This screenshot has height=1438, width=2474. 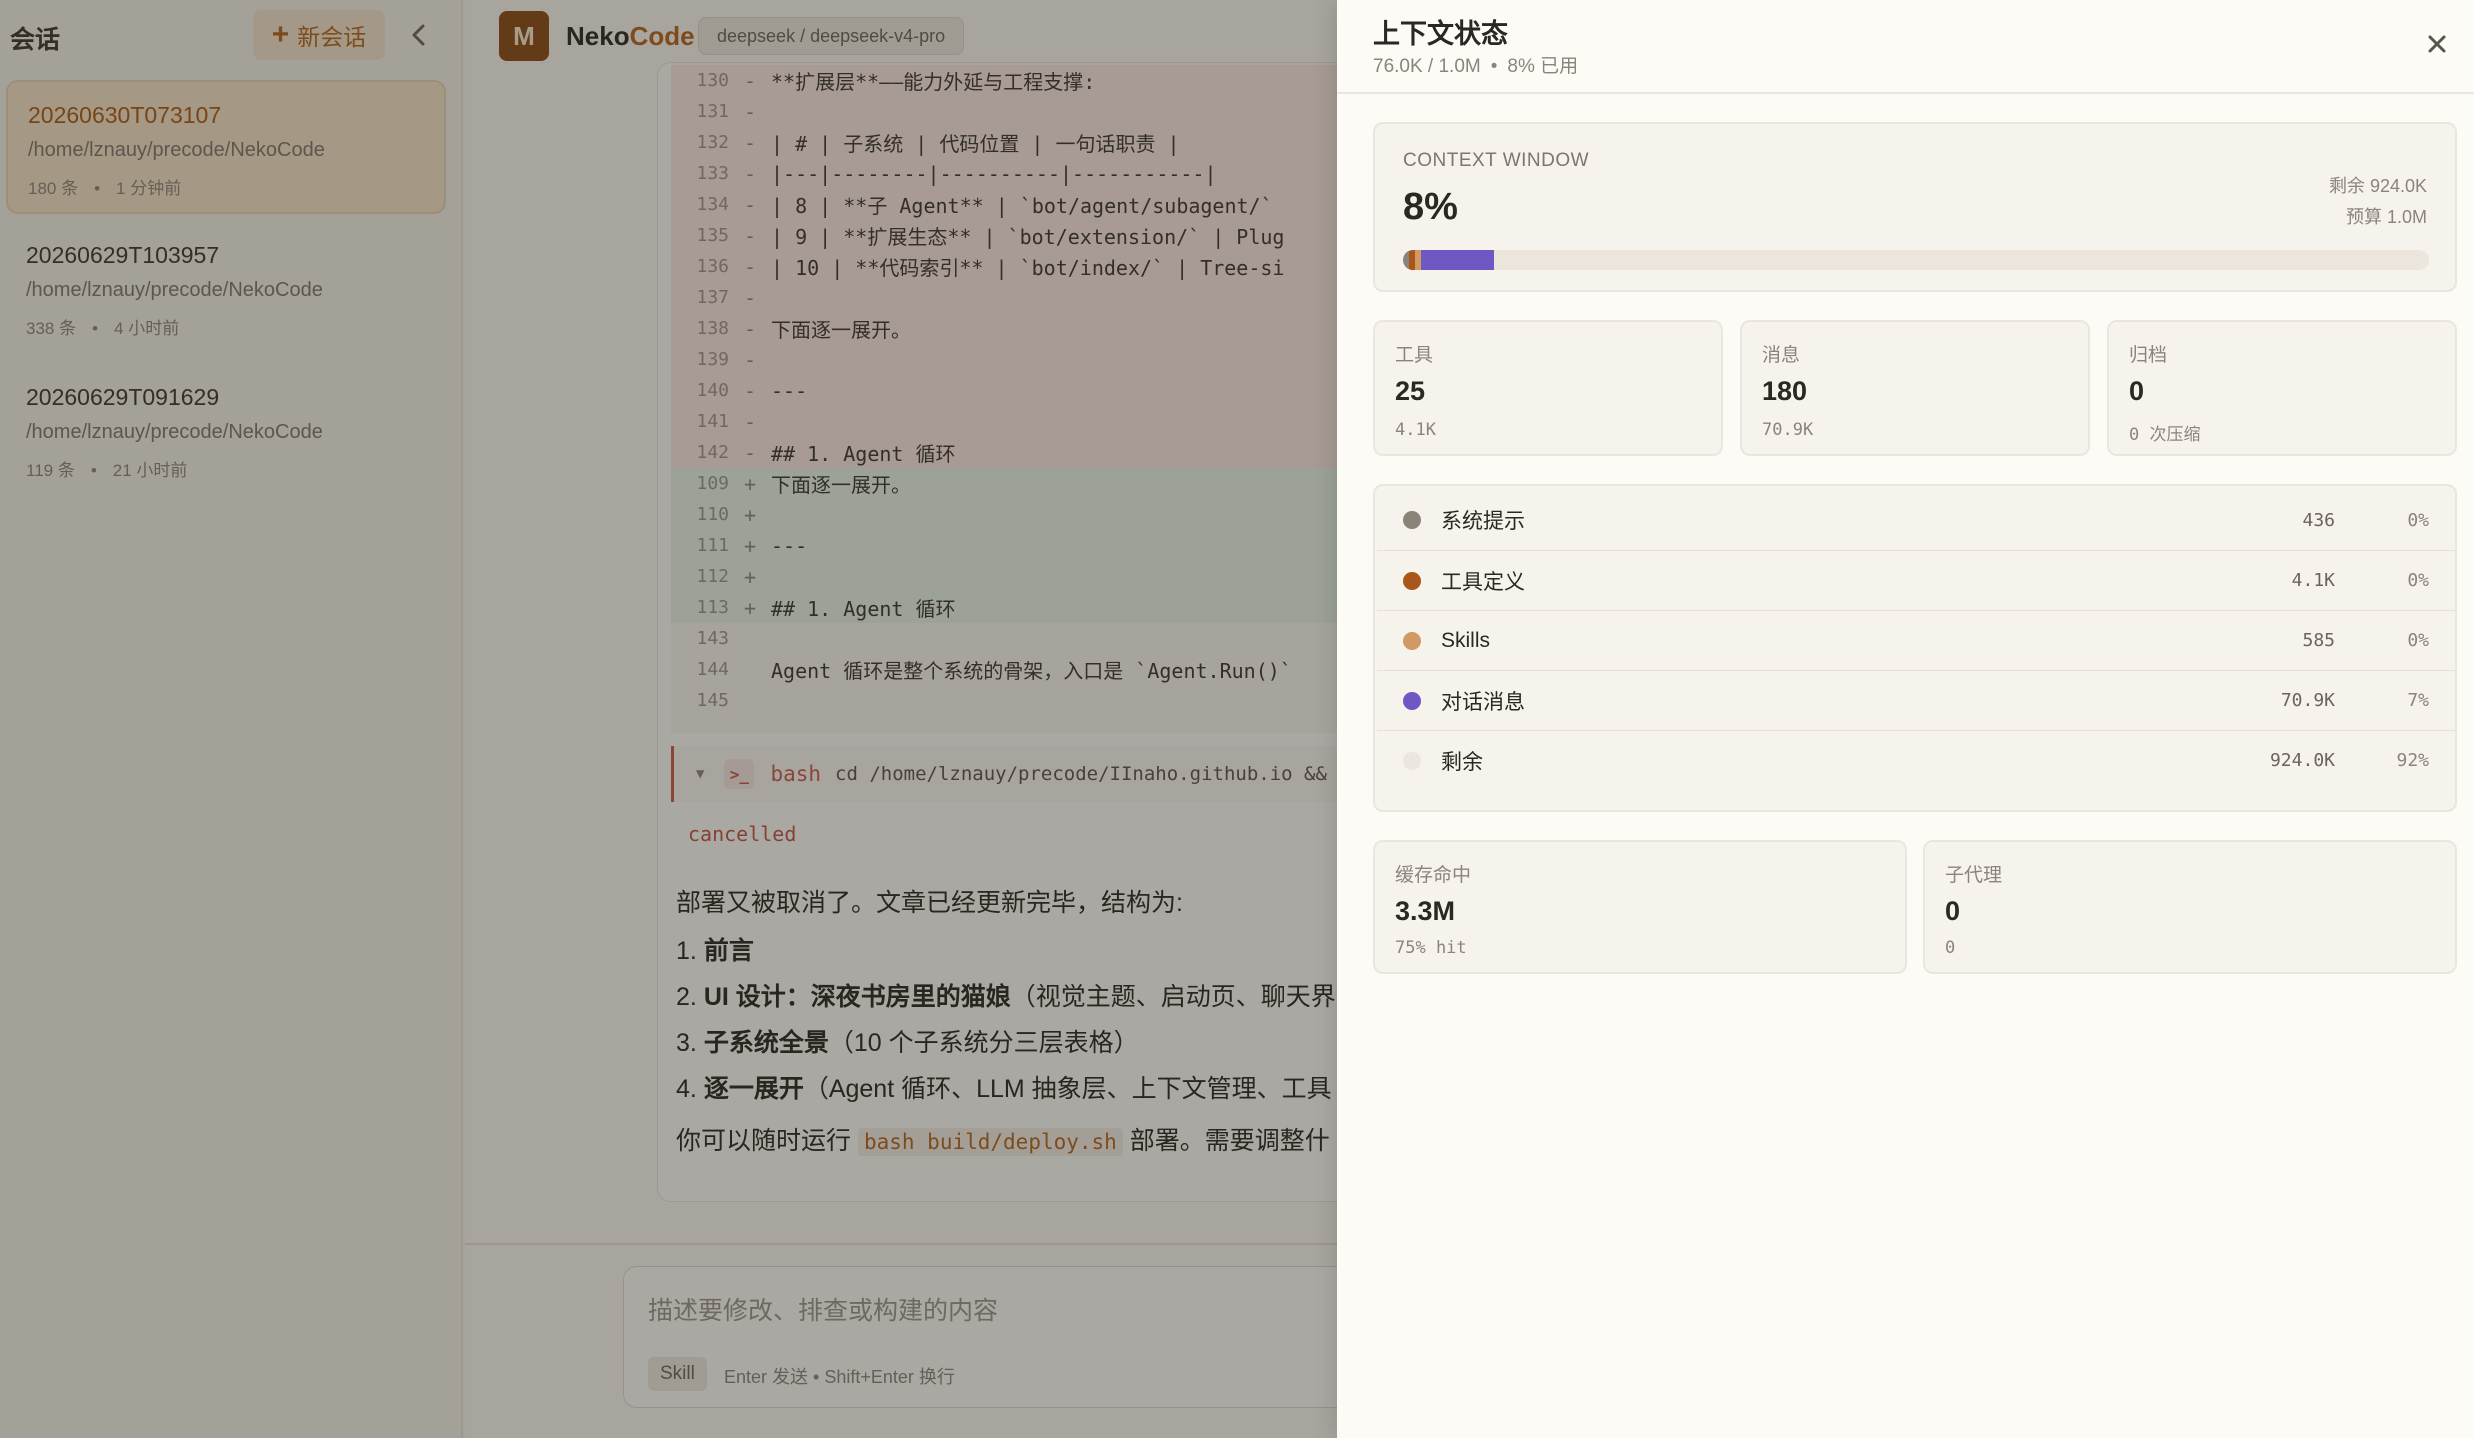 What do you see at coordinates (1543, 66) in the screenshot?
I see `used-percent: 8% 已用` at bounding box center [1543, 66].